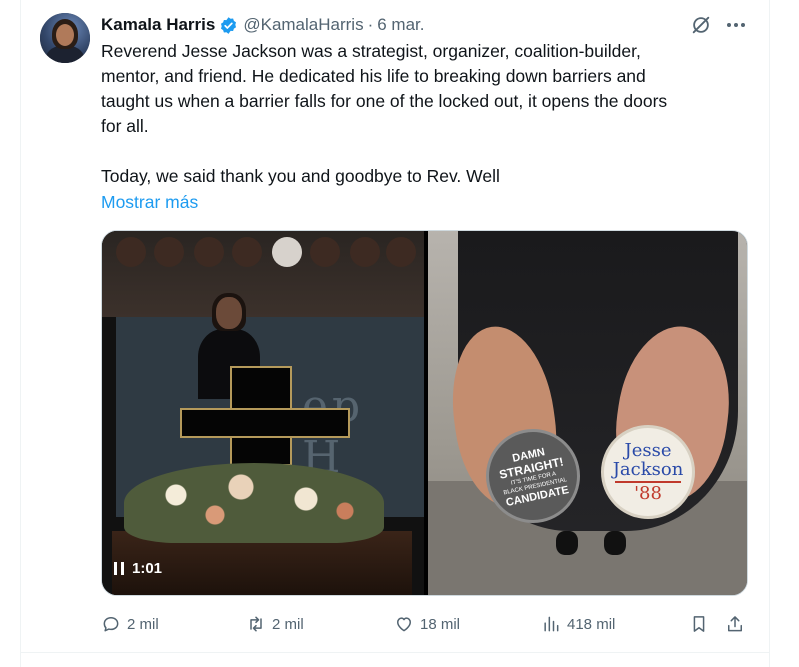 The width and height of the screenshot is (799, 667). What do you see at coordinates (143, 624) in the screenshot?
I see `reply-count: 2 mil` at bounding box center [143, 624].